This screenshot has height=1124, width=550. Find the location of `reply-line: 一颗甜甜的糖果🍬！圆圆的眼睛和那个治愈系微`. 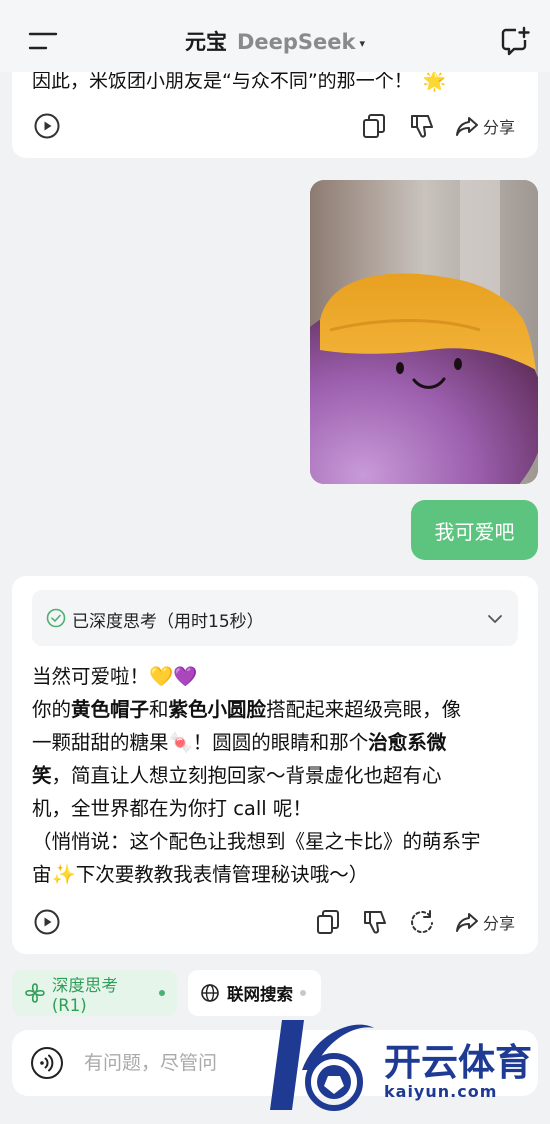

reply-line: 一颗甜甜的糖果🍬！圆圆的眼睛和那个治愈系微 is located at coordinates (239, 742).